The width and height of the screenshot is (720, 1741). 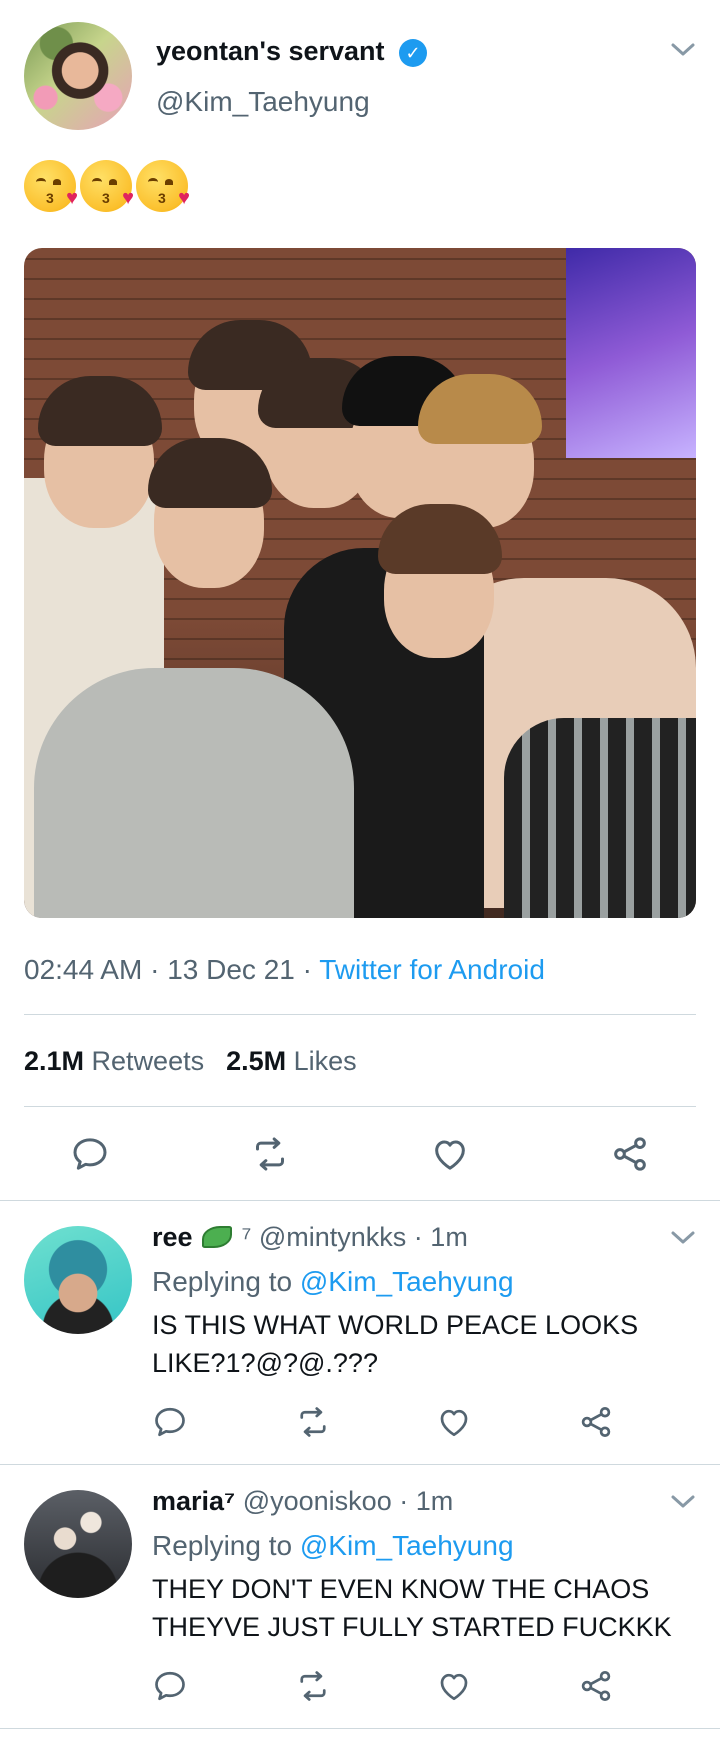 What do you see at coordinates (432, 969) in the screenshot?
I see `tweet-source-link: Twitter for Android` at bounding box center [432, 969].